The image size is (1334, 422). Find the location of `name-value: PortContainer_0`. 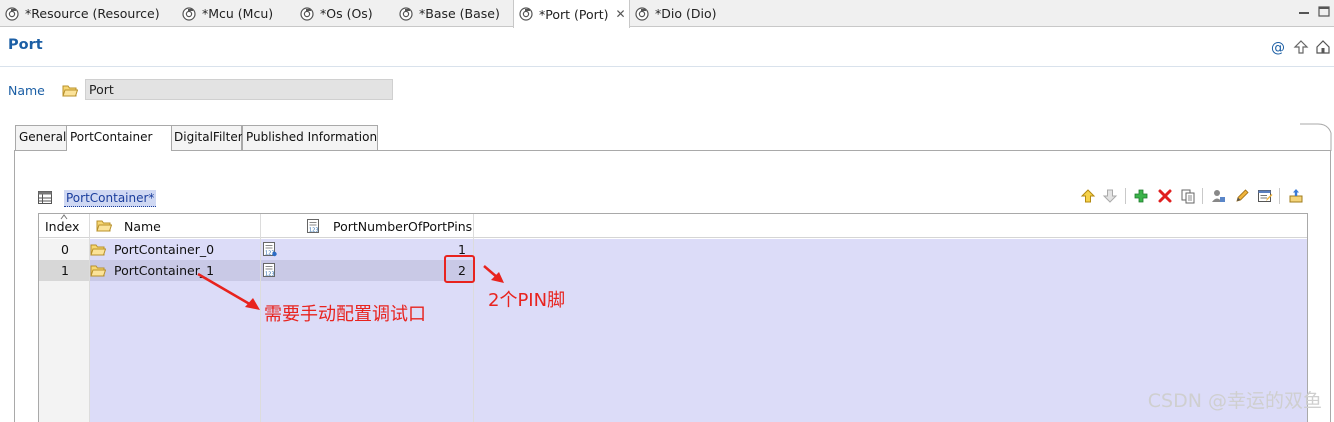

name-value: PortContainer_0 is located at coordinates (164, 249).